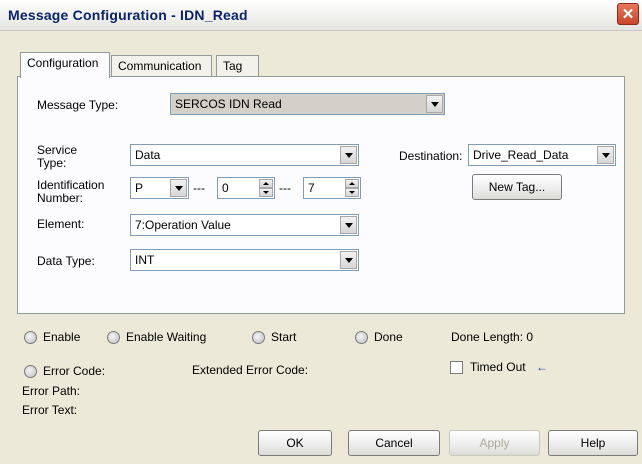  I want to click on tab-communication: Communication, so click(161, 66).